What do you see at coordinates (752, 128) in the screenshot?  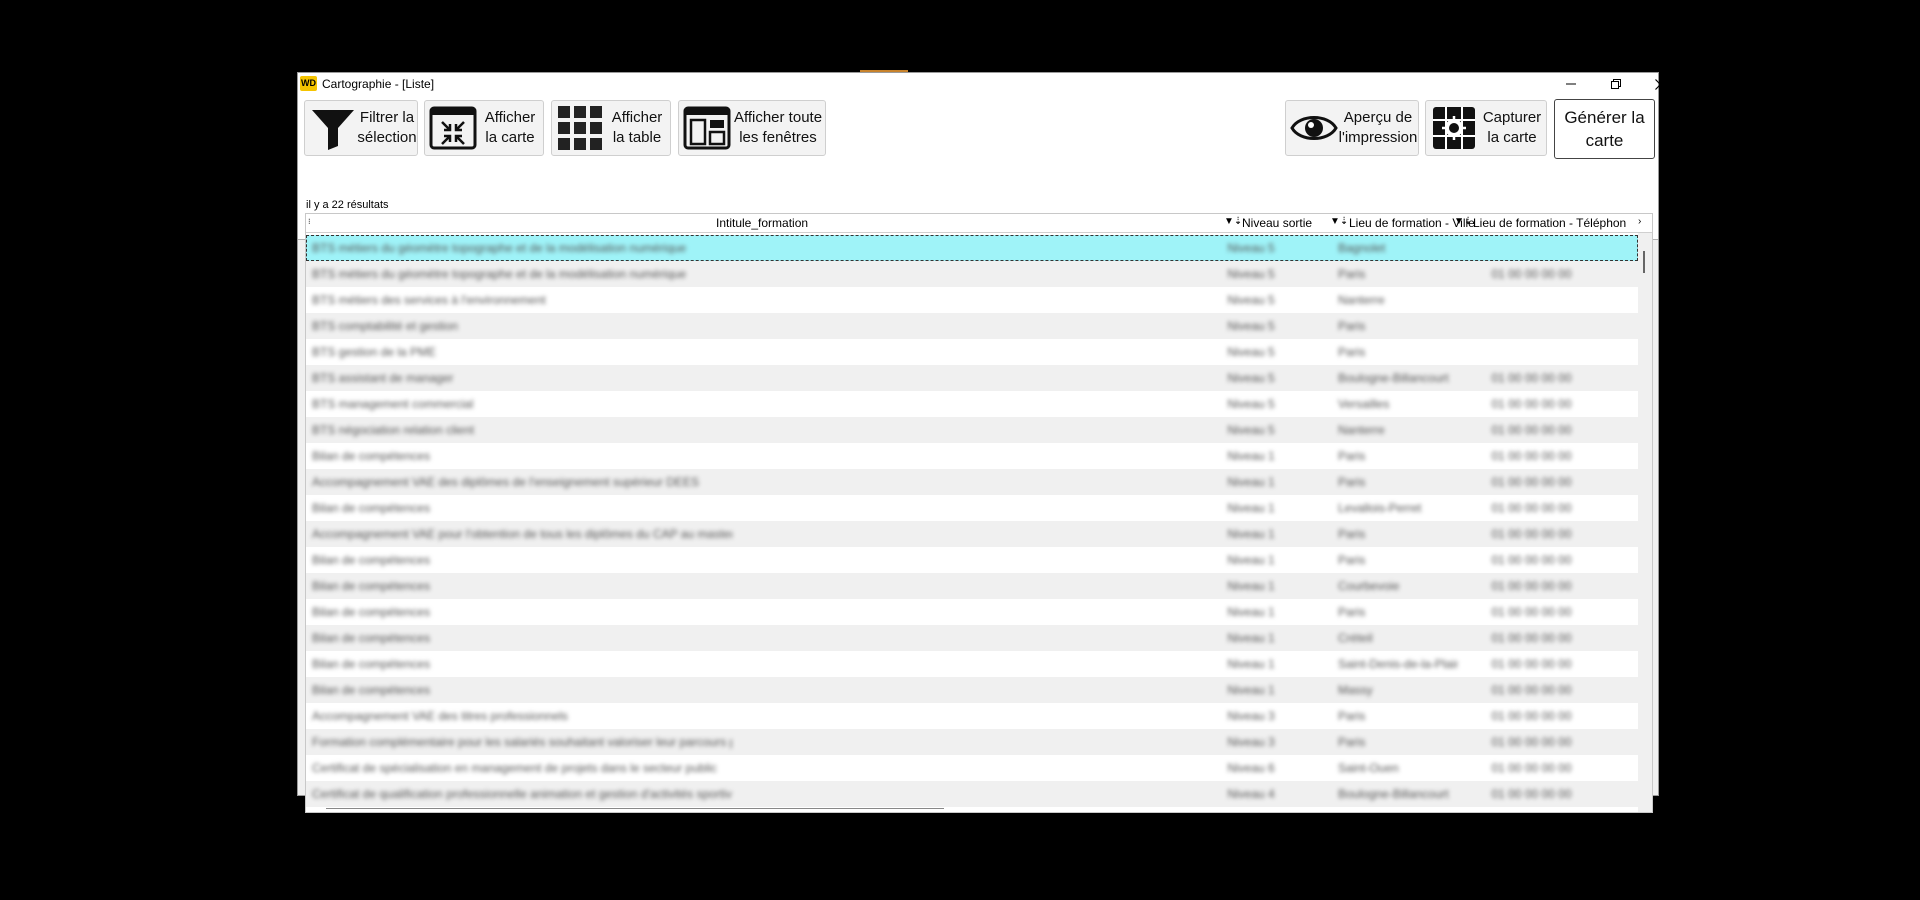 I see `show-all-windows-button: Afficher toute les fenêtres` at bounding box center [752, 128].